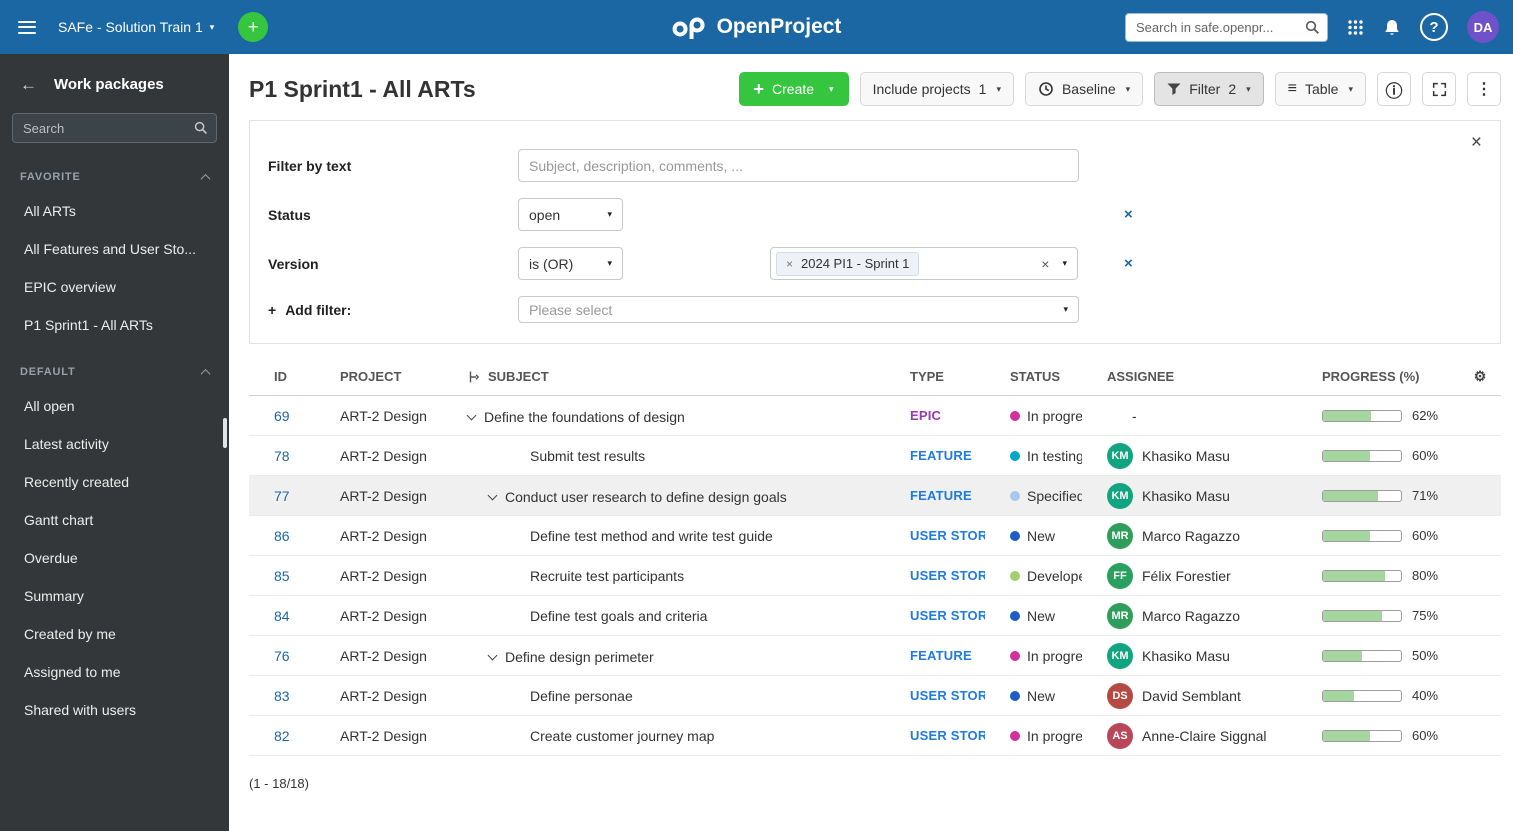  I want to click on sidebar-item: Gantt chart, so click(114, 520).